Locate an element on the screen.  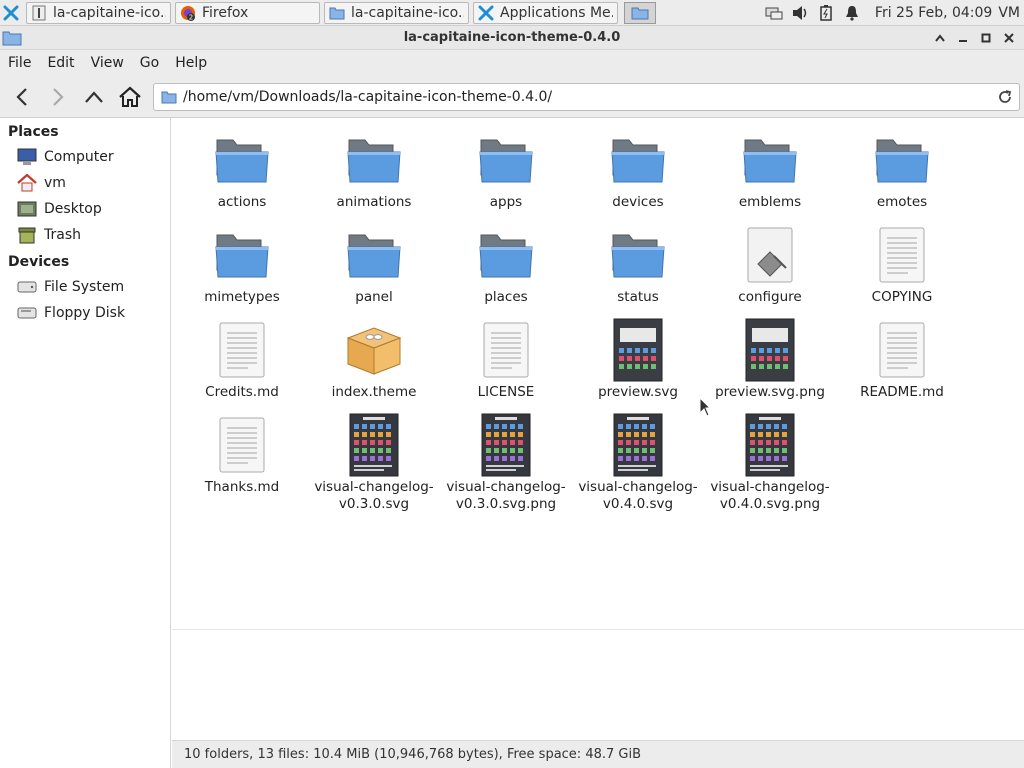
file-item: visual-changelog-v0.3.0.svg is located at coordinates (374, 462).